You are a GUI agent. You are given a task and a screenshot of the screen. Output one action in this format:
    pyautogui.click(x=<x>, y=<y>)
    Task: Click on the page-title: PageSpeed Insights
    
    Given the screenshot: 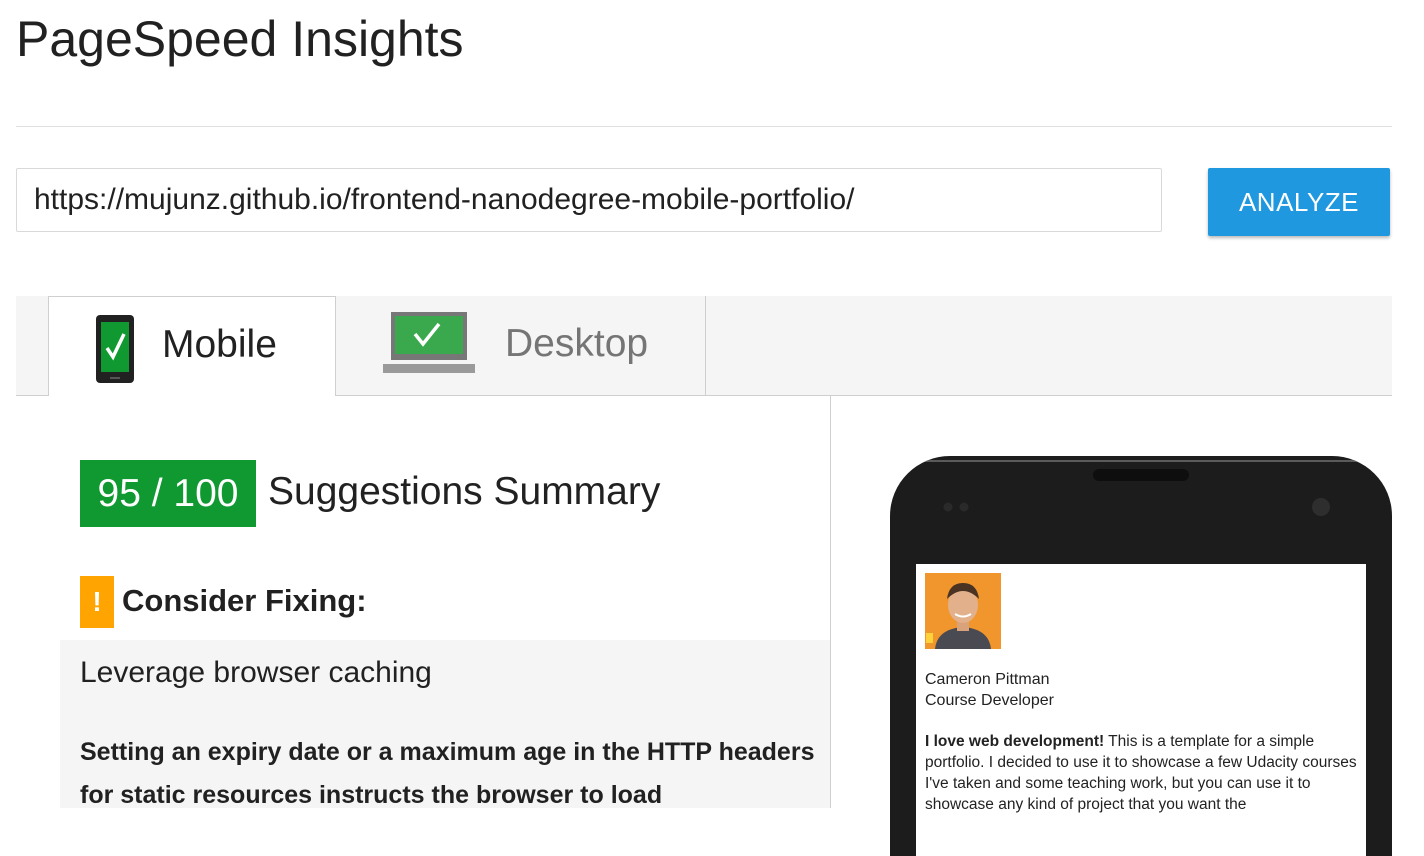 What is the action you would take?
    pyautogui.click(x=240, y=39)
    